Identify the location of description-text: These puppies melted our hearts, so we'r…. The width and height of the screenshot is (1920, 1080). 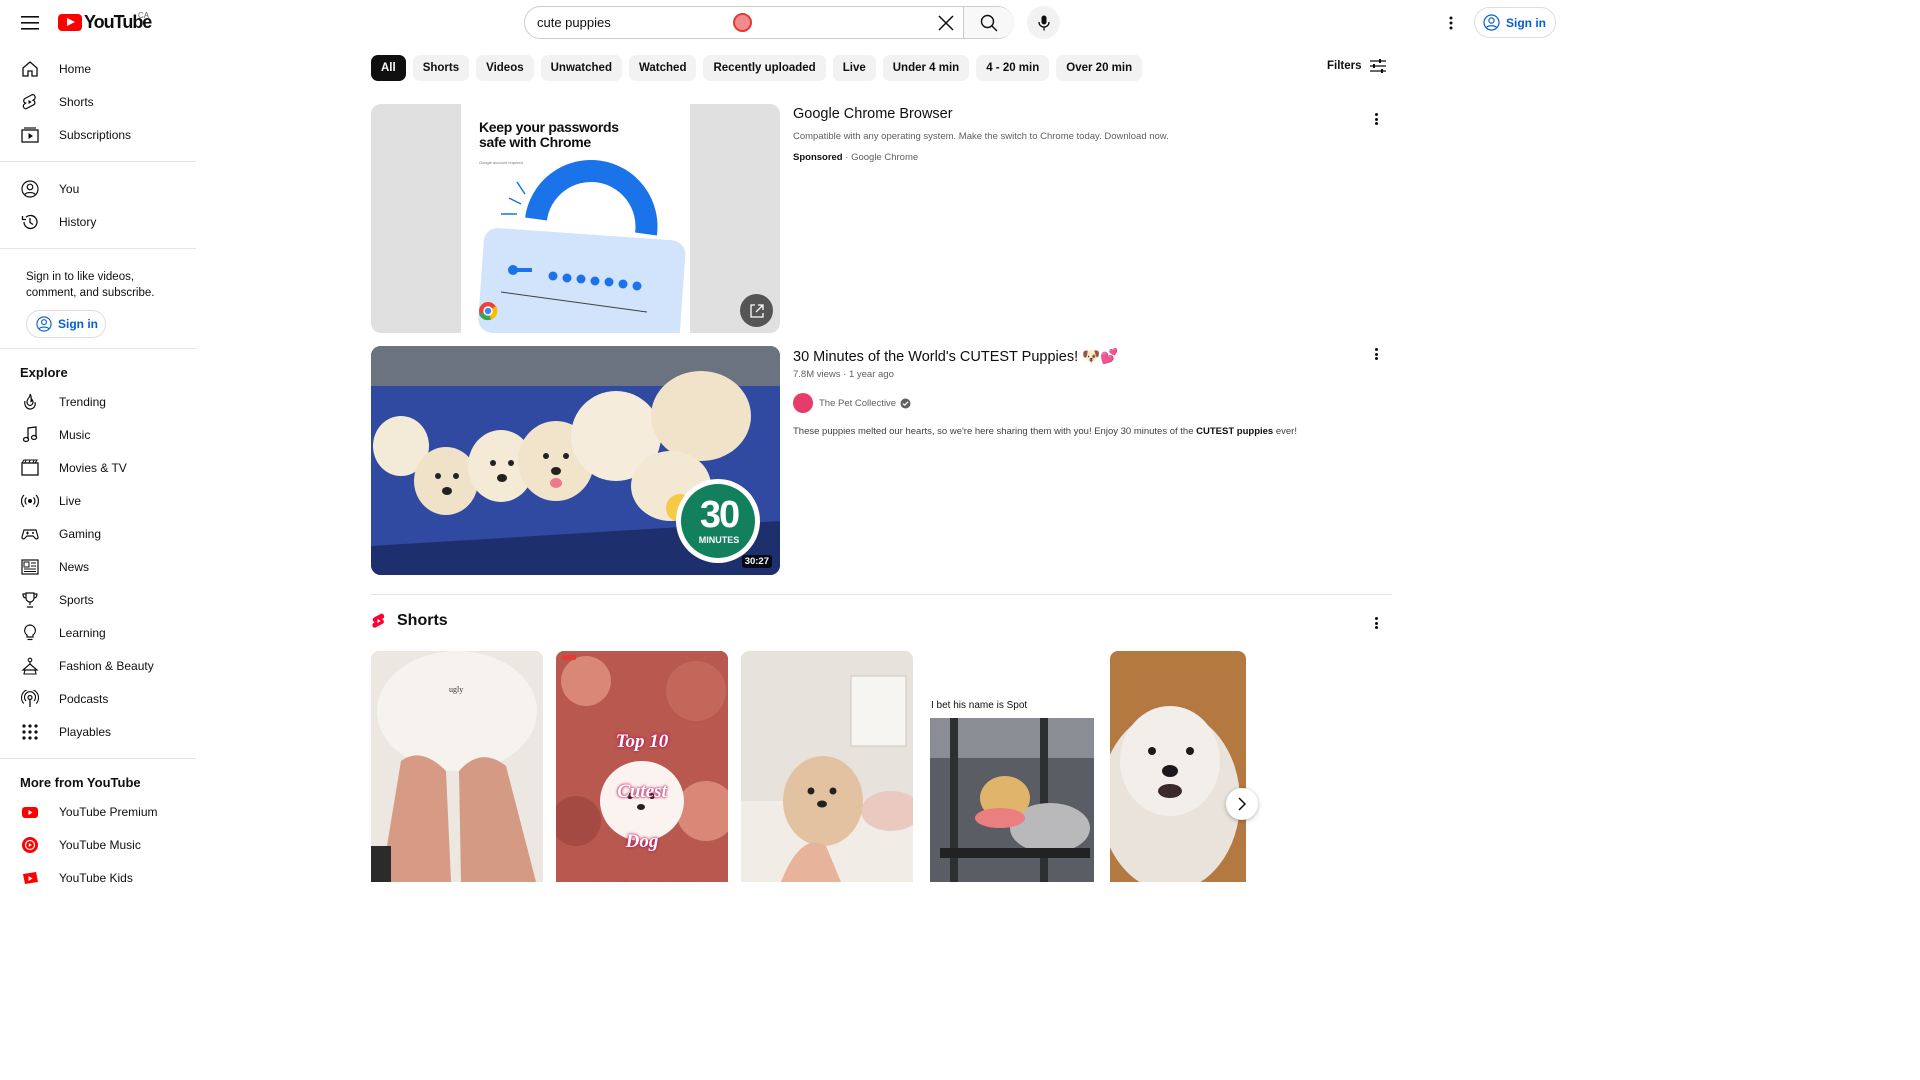
(995, 431).